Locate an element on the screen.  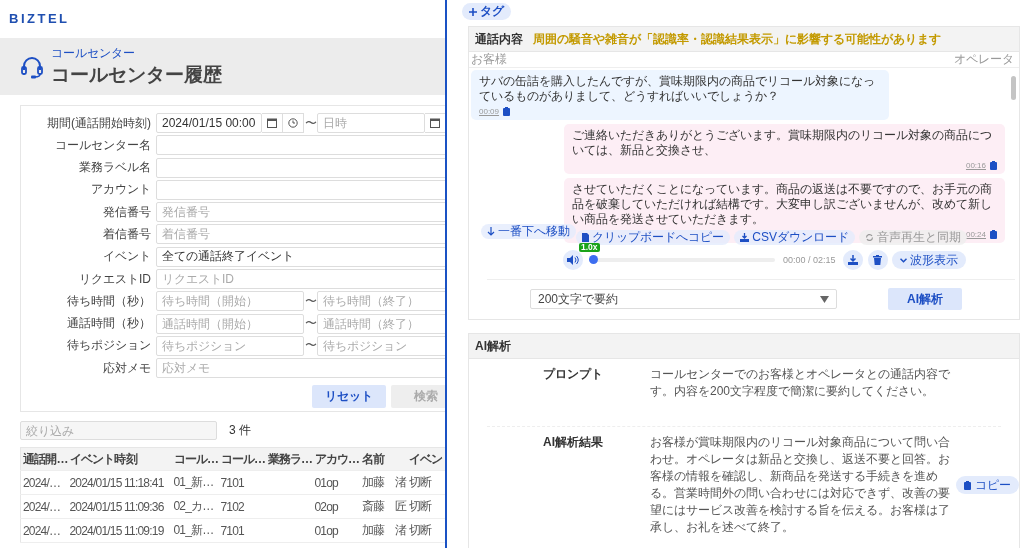
chevron-down-icon is located at coordinates (903, 260).